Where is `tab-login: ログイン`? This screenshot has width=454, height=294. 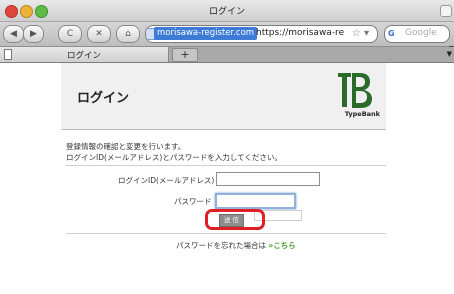 tab-login: ログイン is located at coordinates (84, 54).